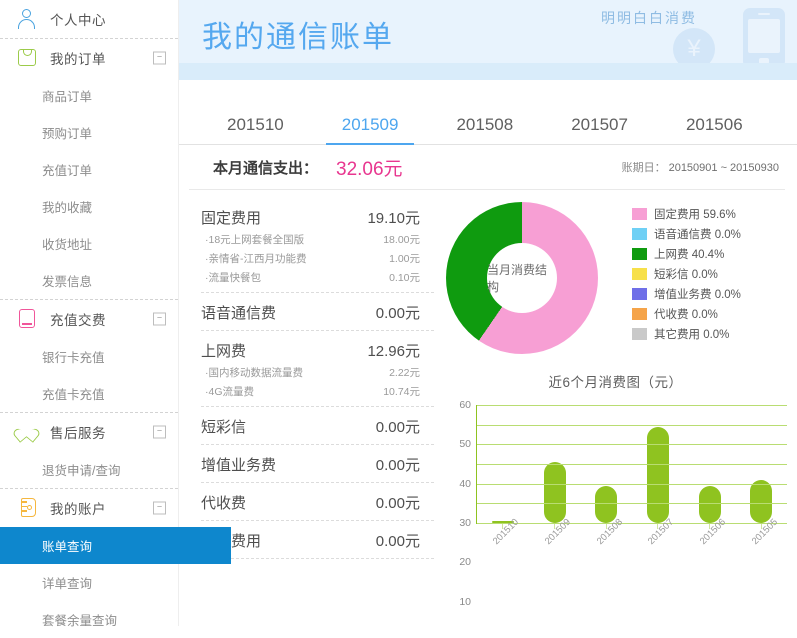 This screenshot has width=797, height=638. I want to click on sidebar-group-my-account: 我的账户 − 账单查询 详单查询 套餐余量查询, so click(115, 563).